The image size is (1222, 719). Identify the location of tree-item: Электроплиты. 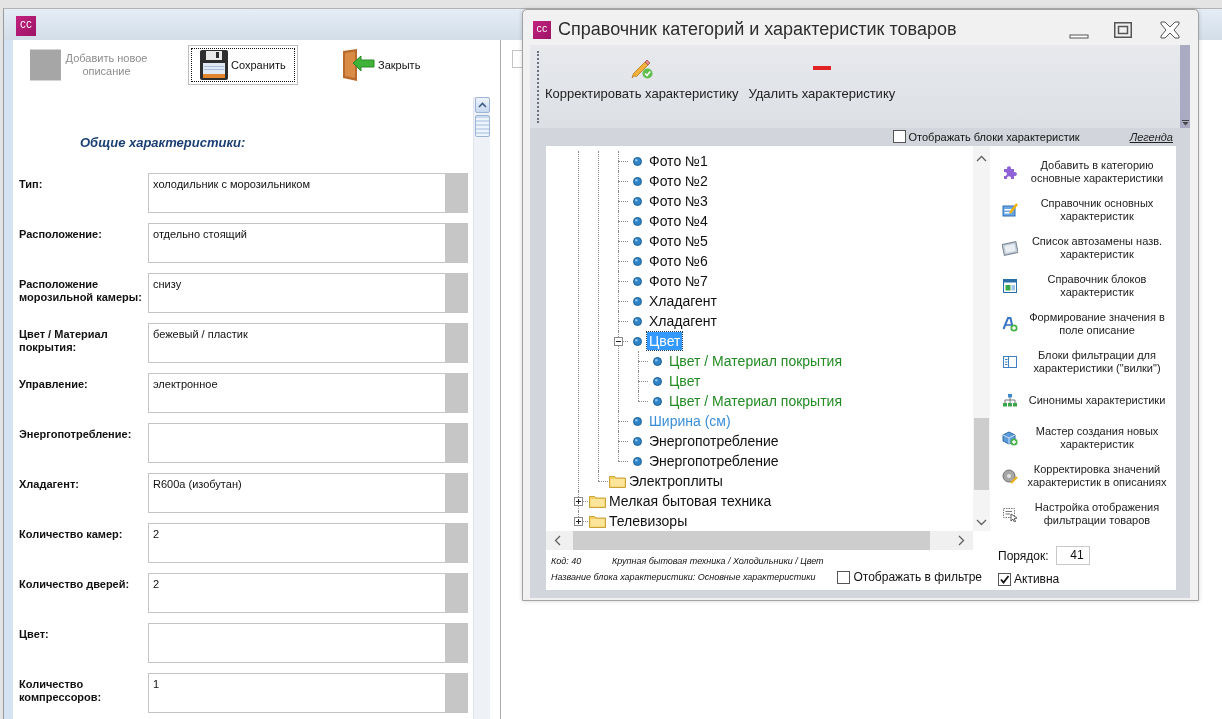
(676, 481).